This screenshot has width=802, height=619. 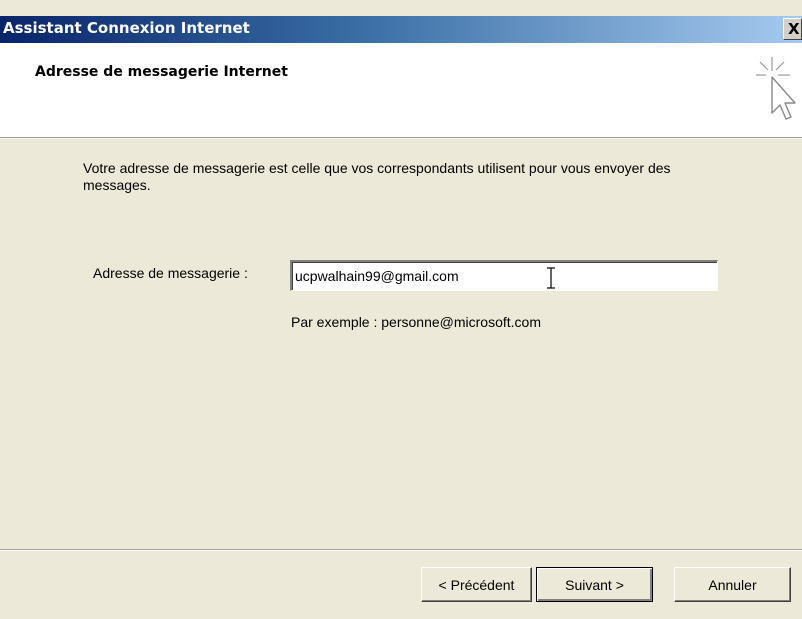 I want to click on window-title: Assistant Connexion Internet, so click(x=126, y=28).